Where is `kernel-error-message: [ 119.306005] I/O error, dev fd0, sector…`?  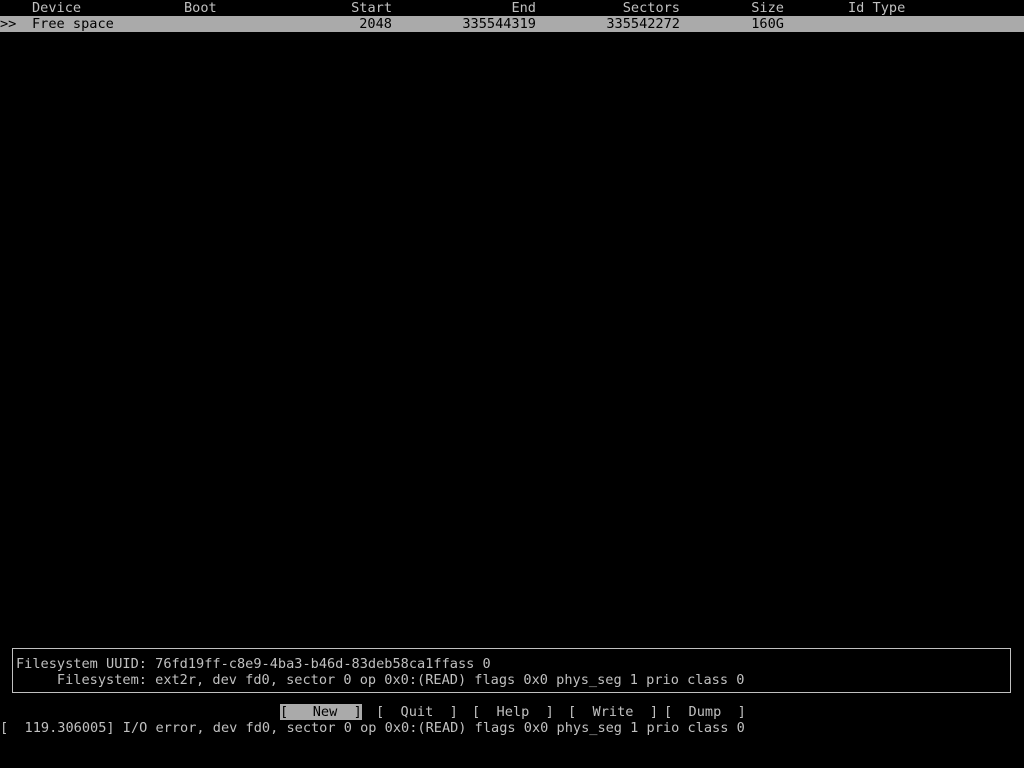
kernel-error-message: [ 119.306005] I/O error, dev fd0, sector… is located at coordinates (372, 728).